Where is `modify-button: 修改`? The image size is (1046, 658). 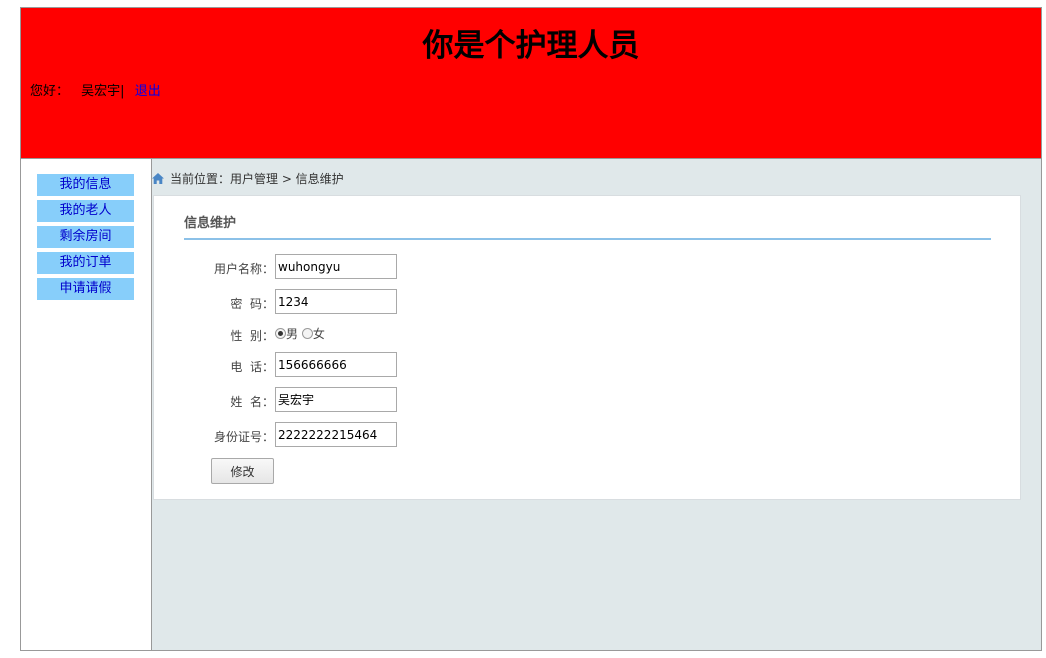 modify-button: 修改 is located at coordinates (242, 471).